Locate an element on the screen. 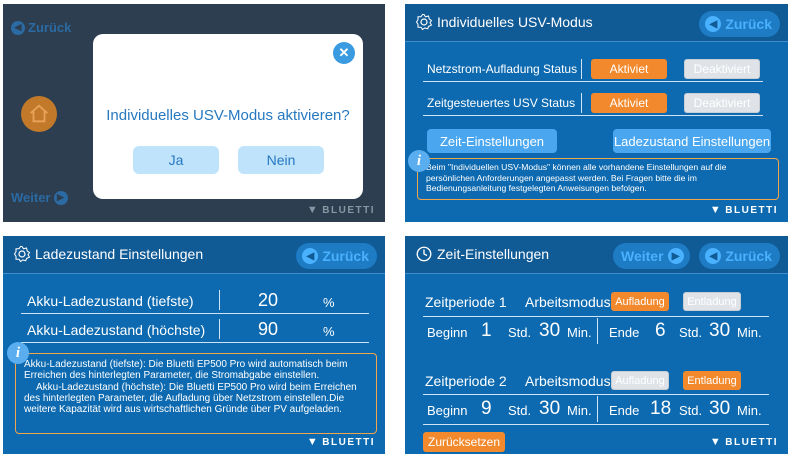  period-1-end-min: 30 is located at coordinates (719, 331).